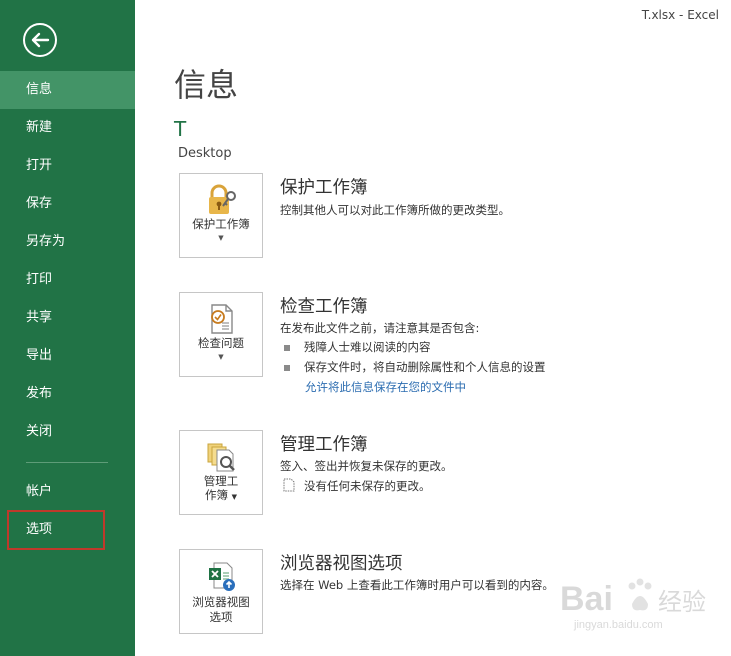 The width and height of the screenshot is (731, 656). I want to click on sidebar-item-info: 信息, so click(67, 90).